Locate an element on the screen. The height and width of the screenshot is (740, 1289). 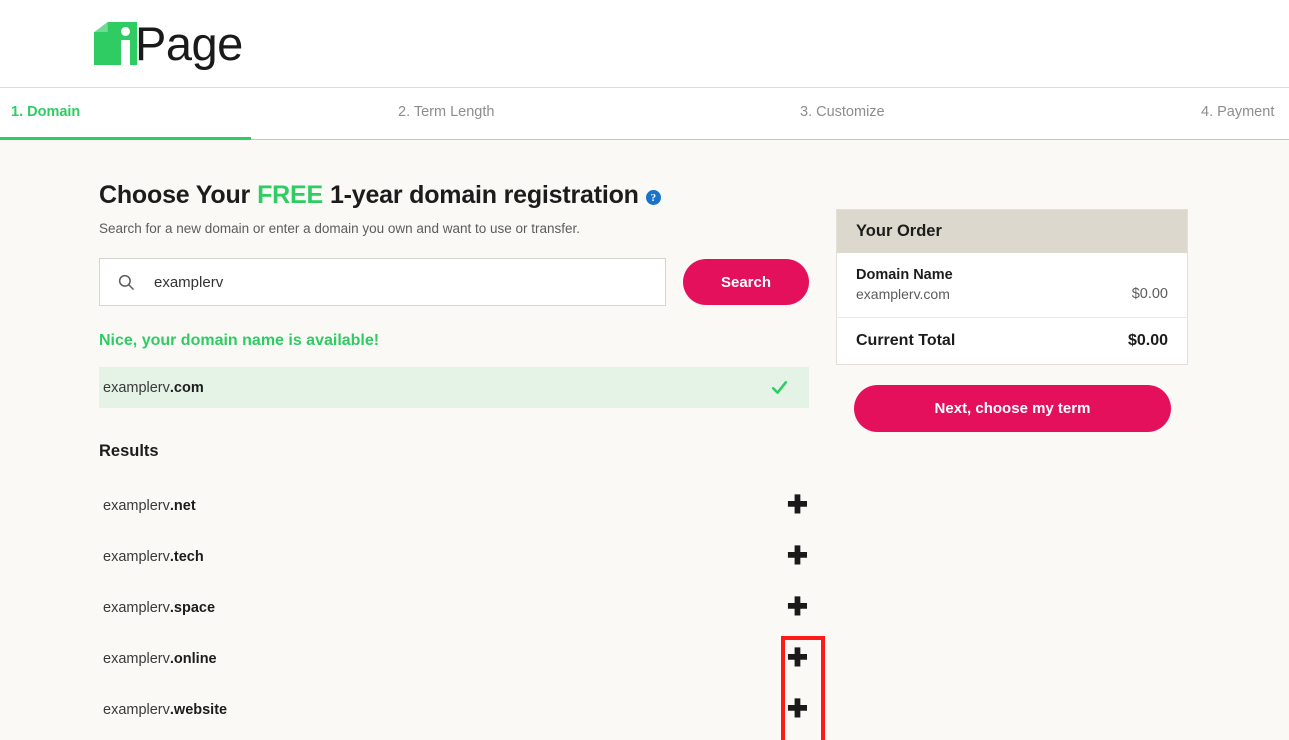
result-domain-name: examplerv.net is located at coordinates (149, 505).